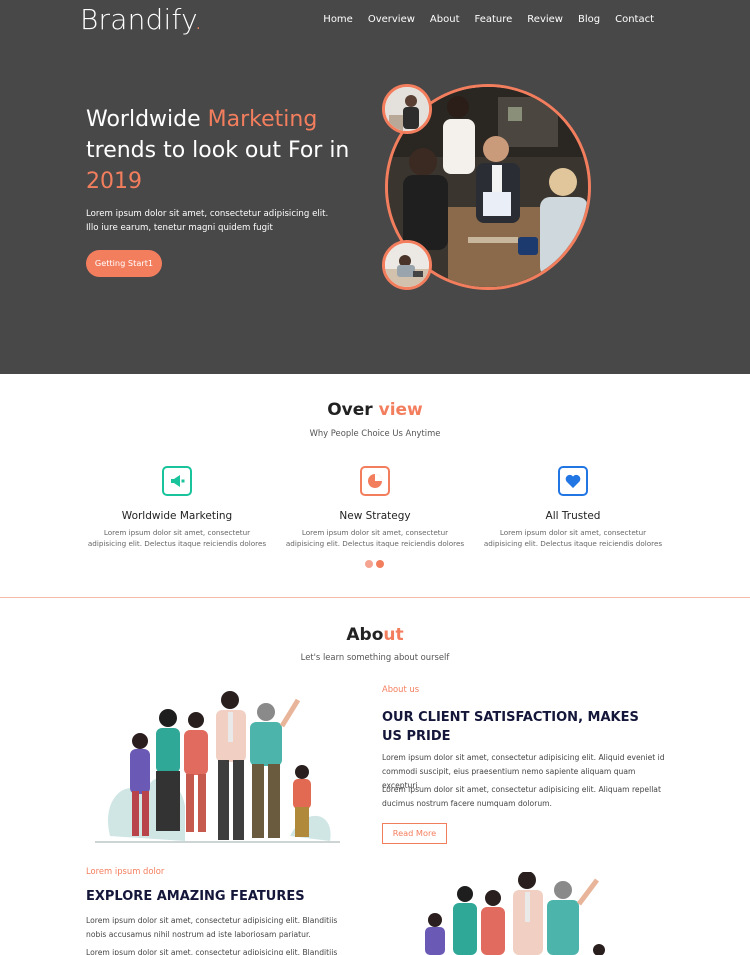 This screenshot has width=750, height=955. I want to click on team-illustration, so click(217, 767).